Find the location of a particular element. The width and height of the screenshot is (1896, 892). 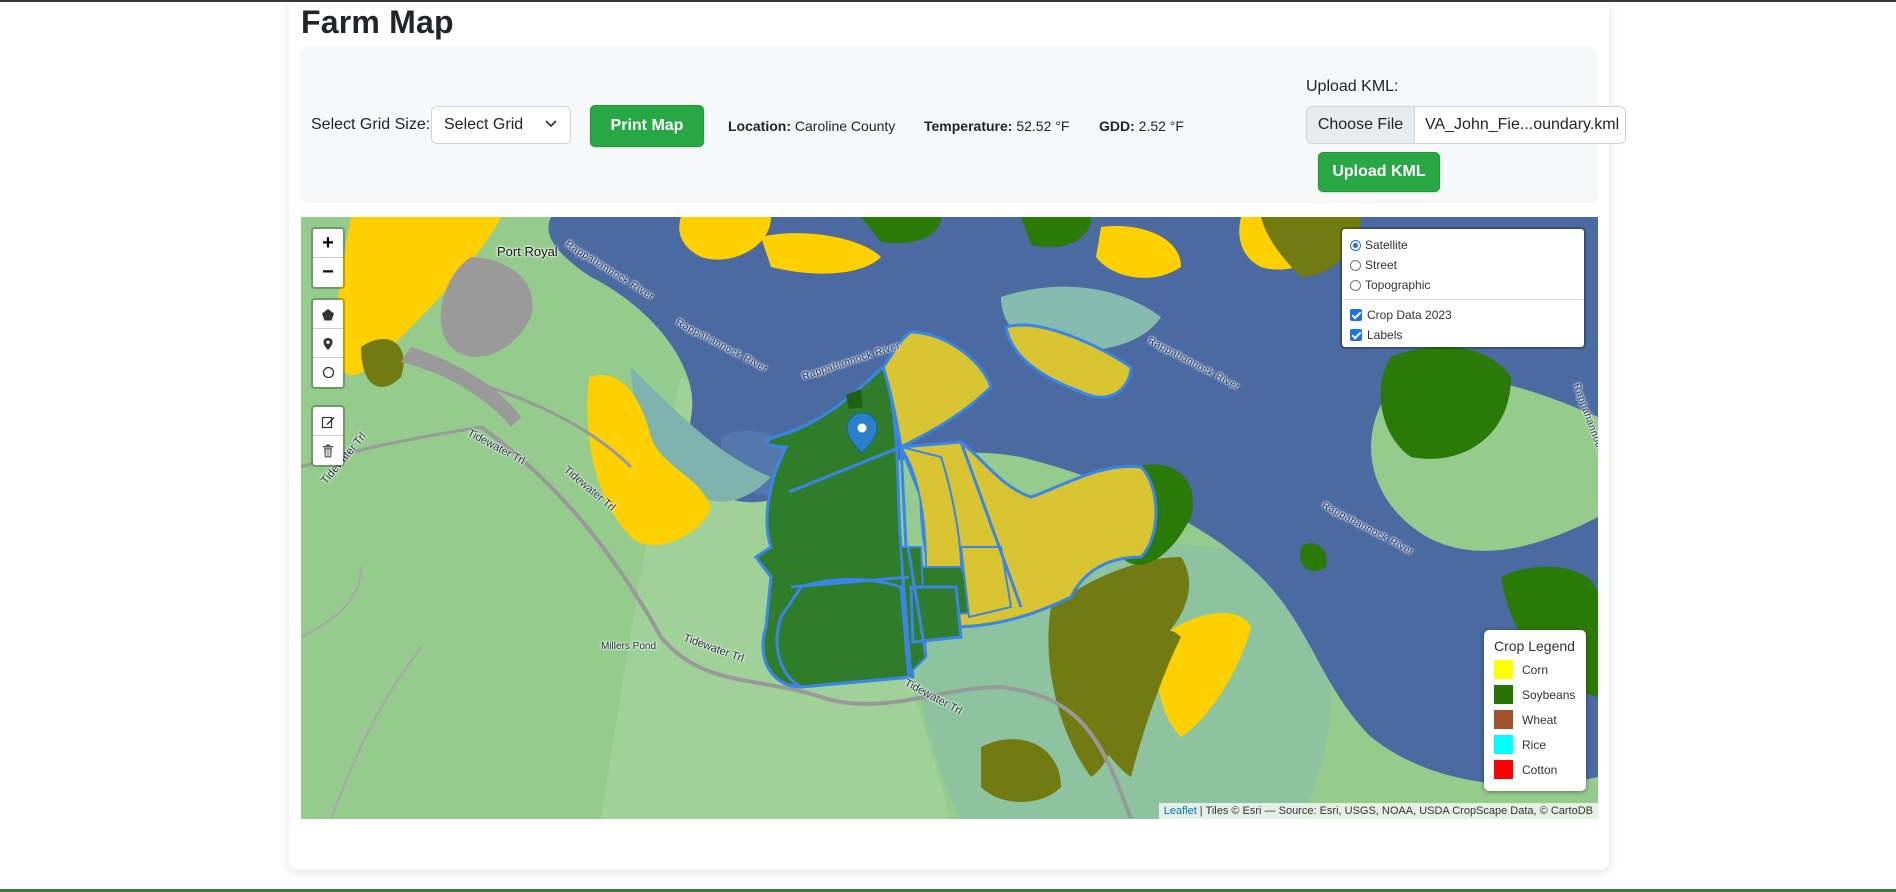

draw-toolbar is located at coordinates (328, 343).